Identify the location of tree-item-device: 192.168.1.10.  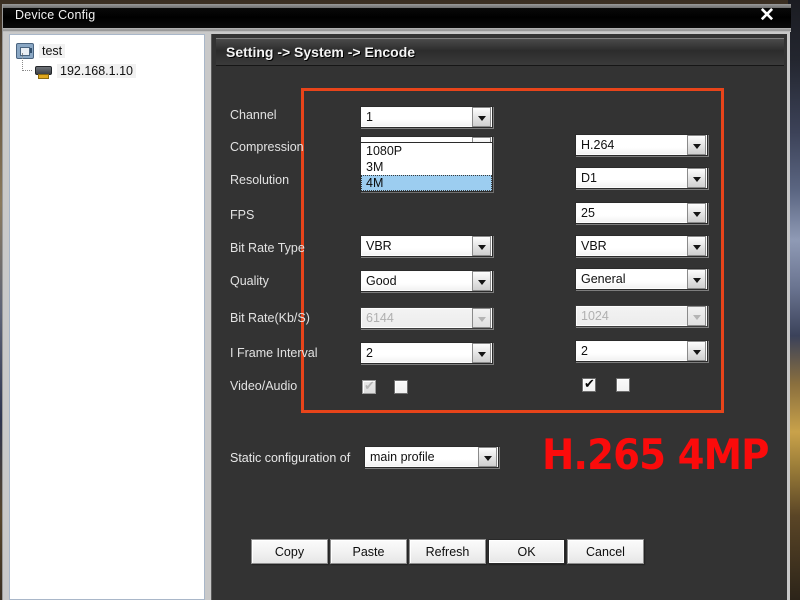
(107, 67).